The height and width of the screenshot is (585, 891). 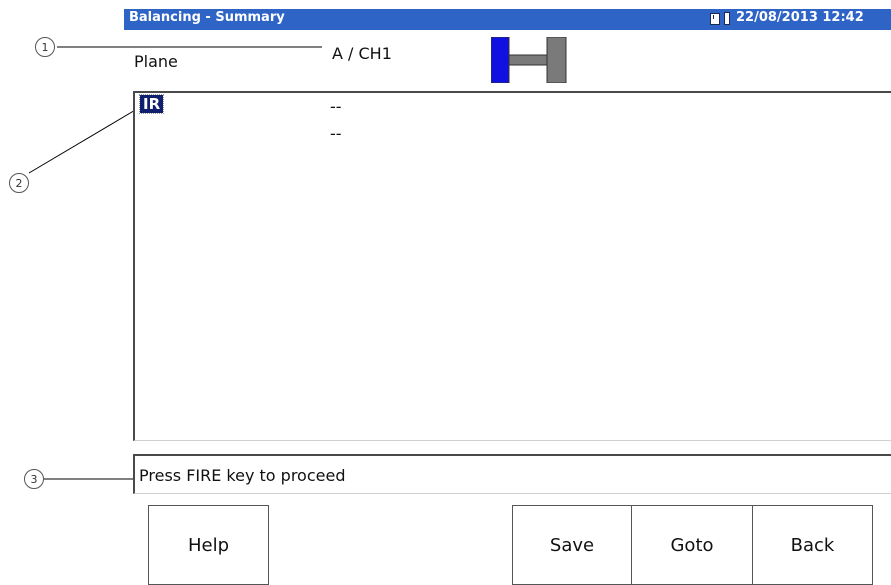 What do you see at coordinates (19, 183) in the screenshot?
I see `callout-2: 2` at bounding box center [19, 183].